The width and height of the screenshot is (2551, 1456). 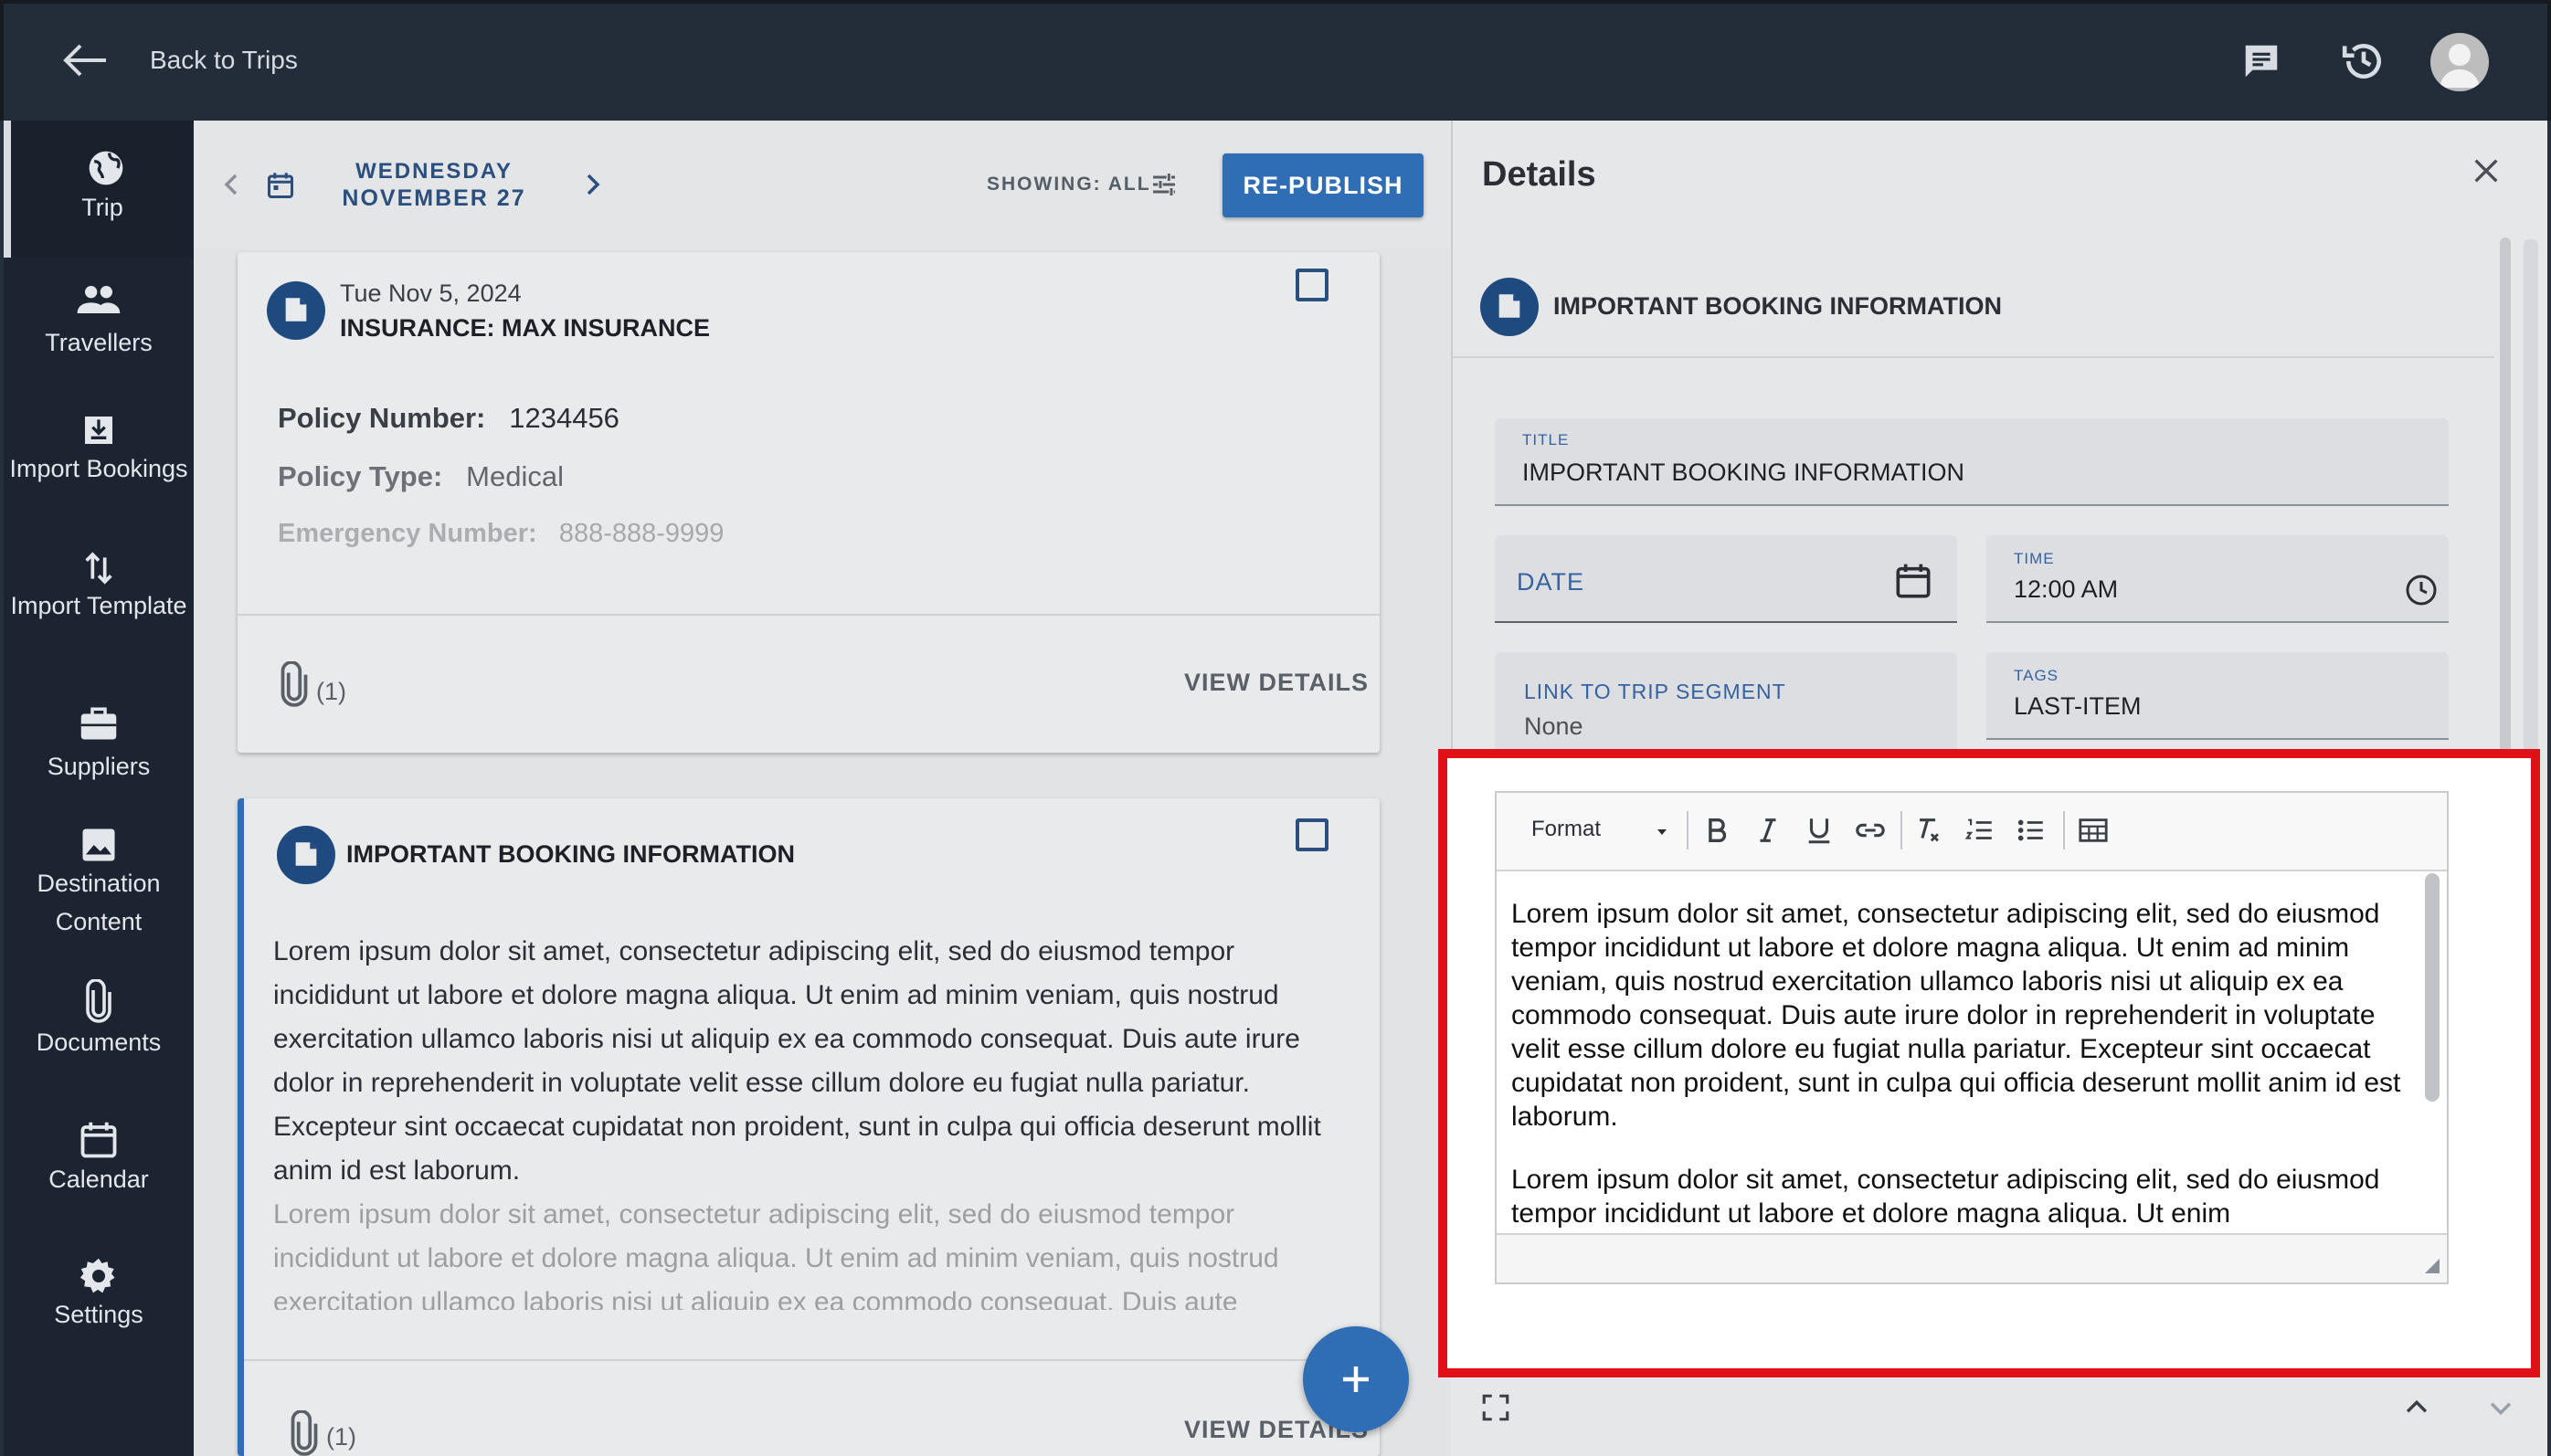 I want to click on chevron-down-icon, so click(x=2500, y=1407).